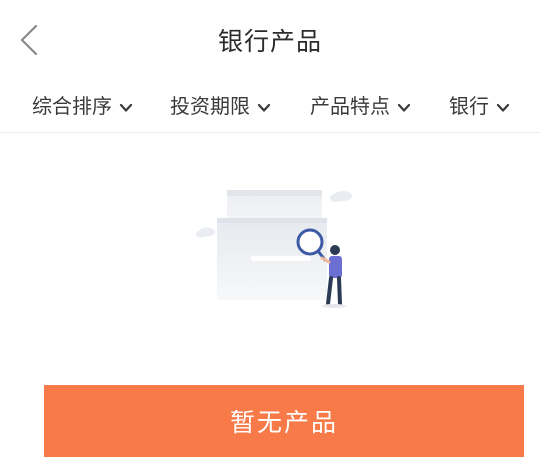 This screenshot has width=540, height=469. I want to click on filter-label: 投资期限, so click(210, 106).